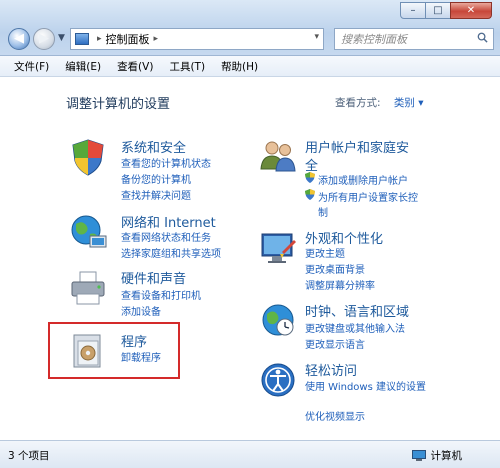 The height and width of the screenshot is (468, 500). Describe the element at coordinates (128, 39) in the screenshot. I see `breadcrumb-control-panel: 控制面板` at that location.